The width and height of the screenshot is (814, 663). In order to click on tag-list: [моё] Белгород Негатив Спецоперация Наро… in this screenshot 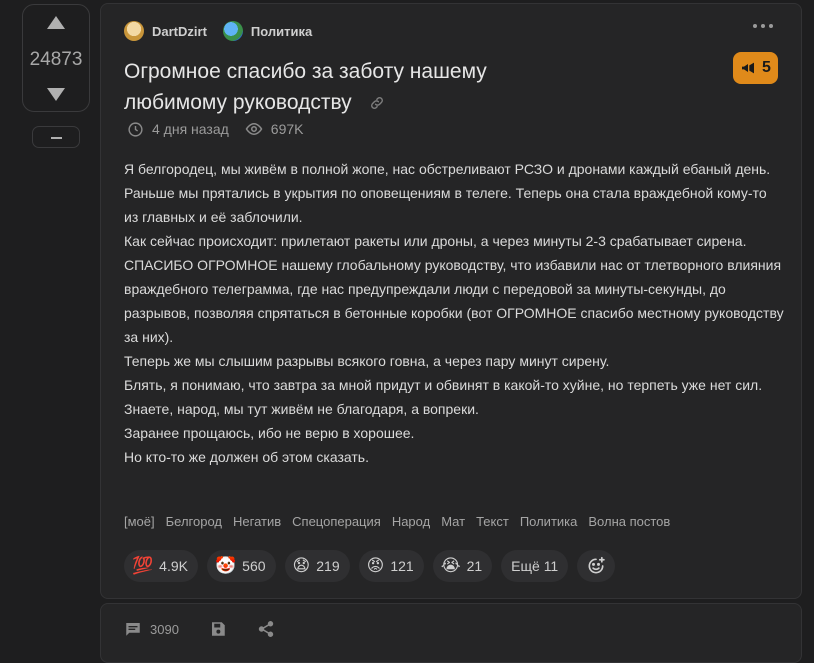, I will do `click(402, 521)`.